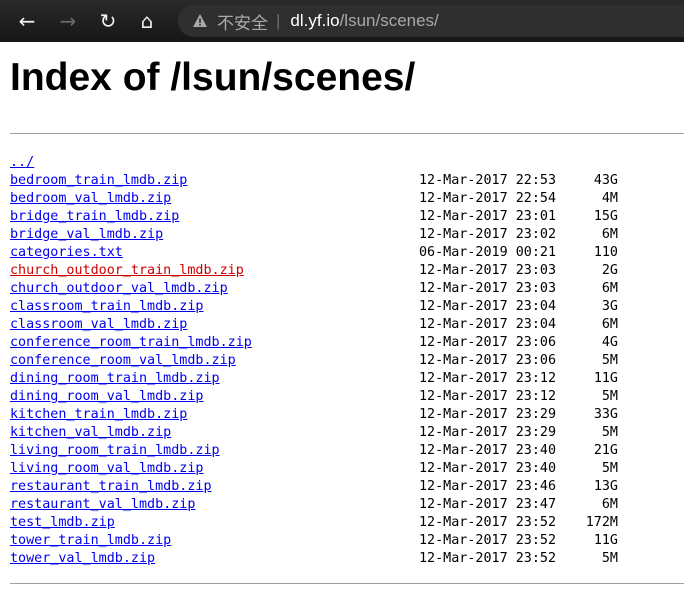 The width and height of the screenshot is (684, 602). Describe the element at coordinates (119, 288) in the screenshot. I see `file-link: church_outdoor_val_lmdb.zip` at that location.